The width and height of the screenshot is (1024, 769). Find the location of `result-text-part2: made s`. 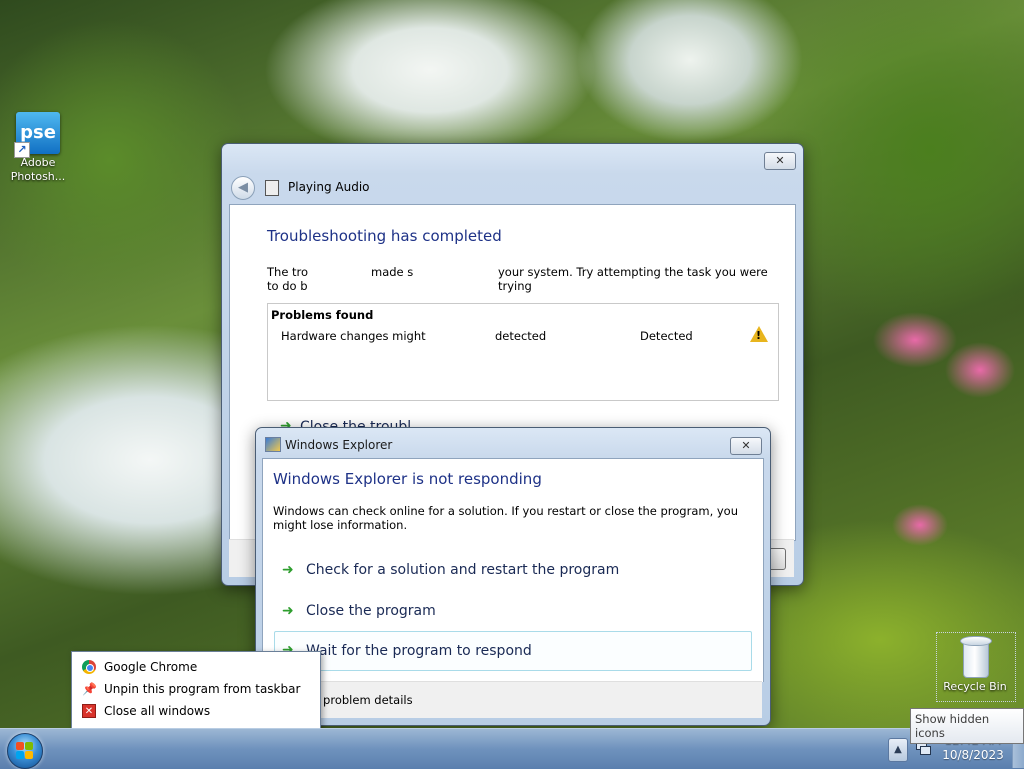

result-text-part2: made s is located at coordinates (392, 272).